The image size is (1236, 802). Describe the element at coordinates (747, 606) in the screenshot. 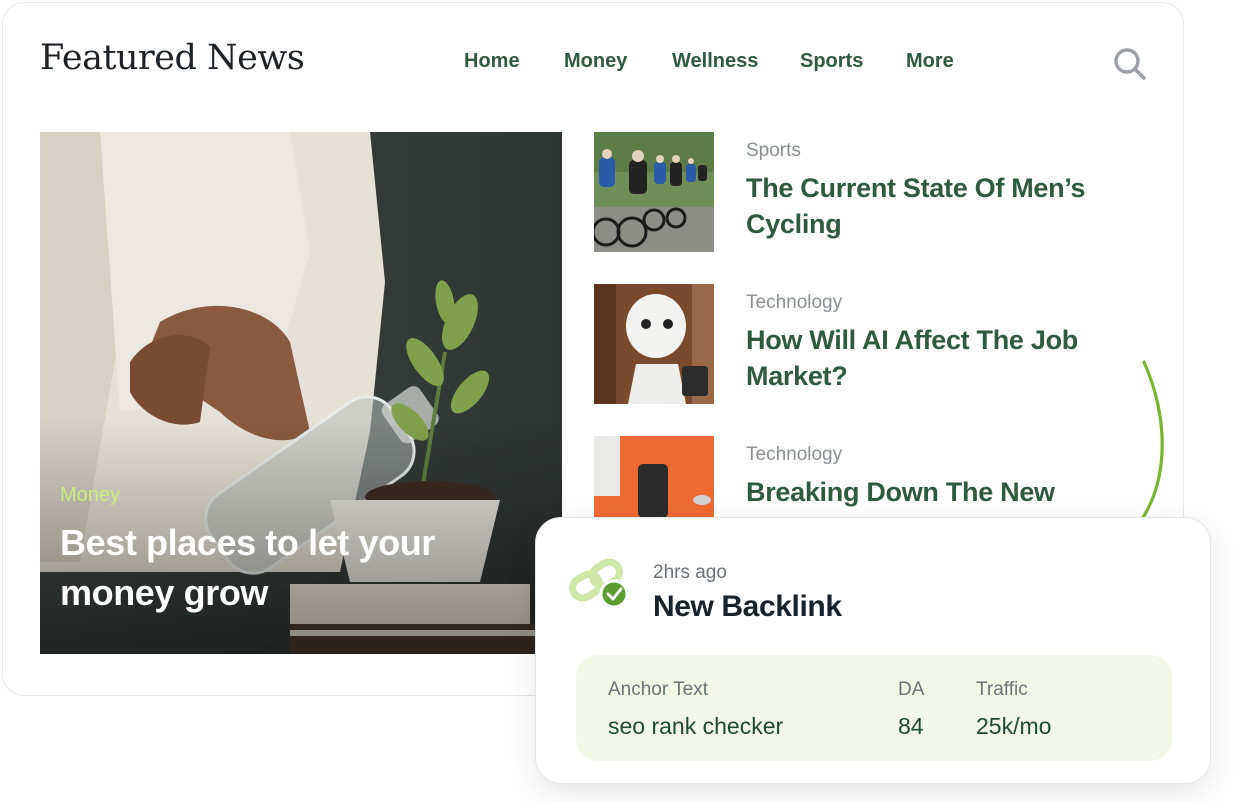

I see `notification-title: New Backlink` at that location.